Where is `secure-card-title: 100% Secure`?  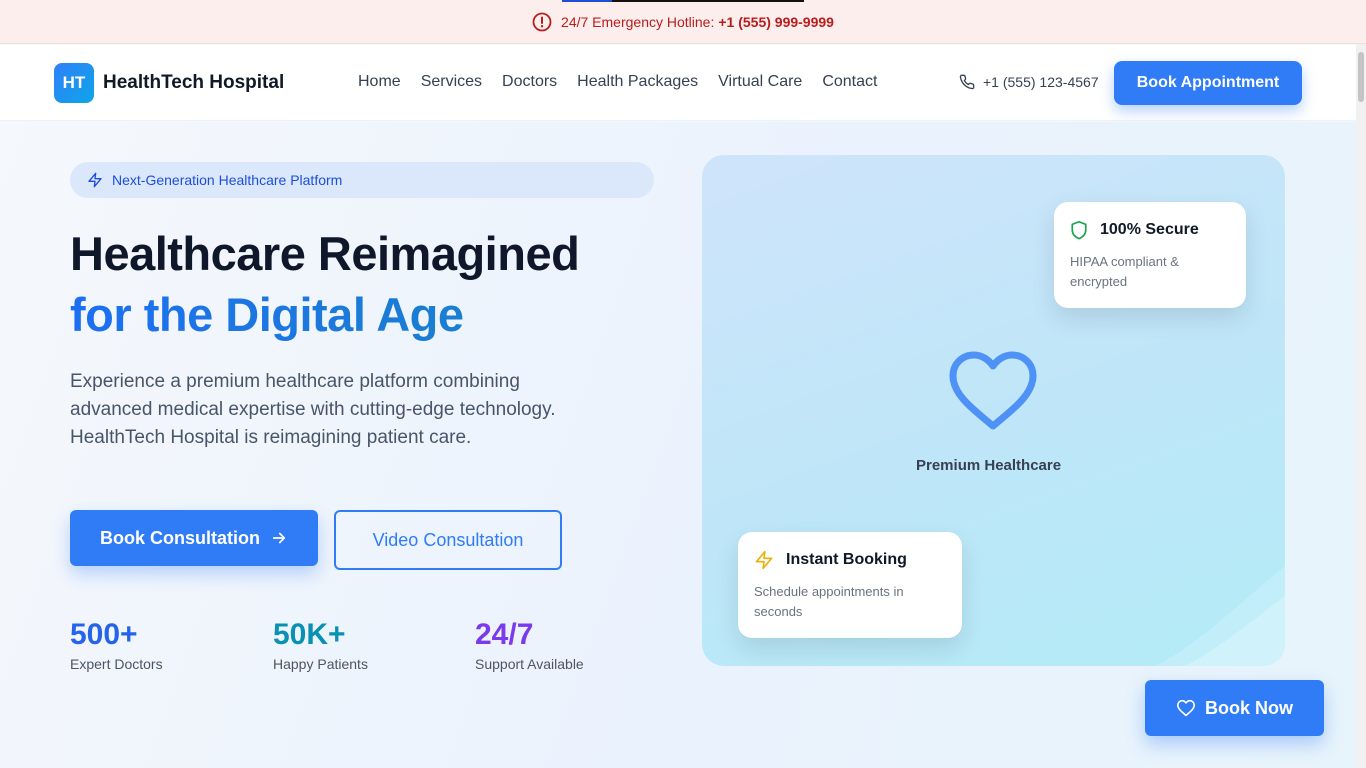
secure-card-title: 100% Secure is located at coordinates (1149, 229).